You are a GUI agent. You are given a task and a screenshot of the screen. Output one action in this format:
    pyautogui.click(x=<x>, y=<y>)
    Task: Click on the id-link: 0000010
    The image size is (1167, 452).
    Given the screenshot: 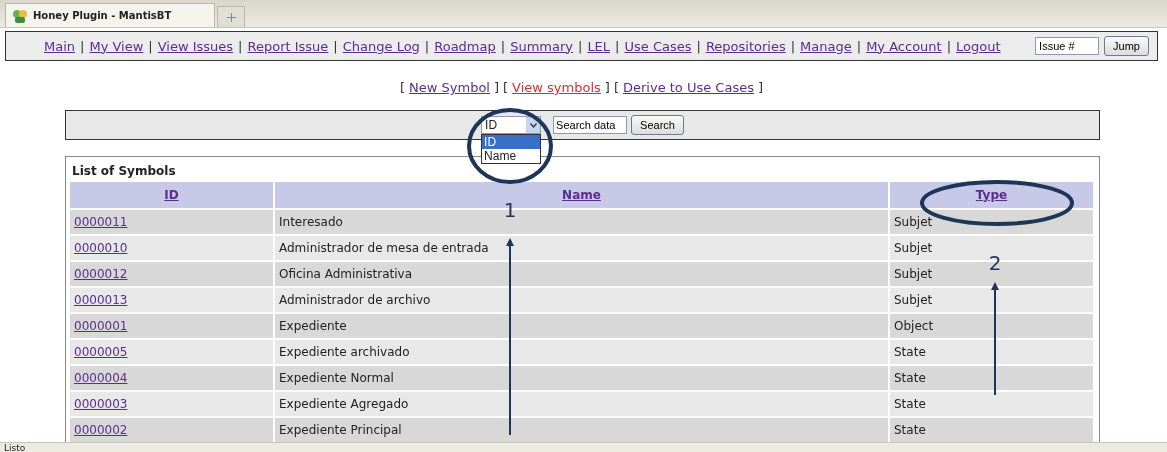 What is the action you would take?
    pyautogui.click(x=101, y=248)
    